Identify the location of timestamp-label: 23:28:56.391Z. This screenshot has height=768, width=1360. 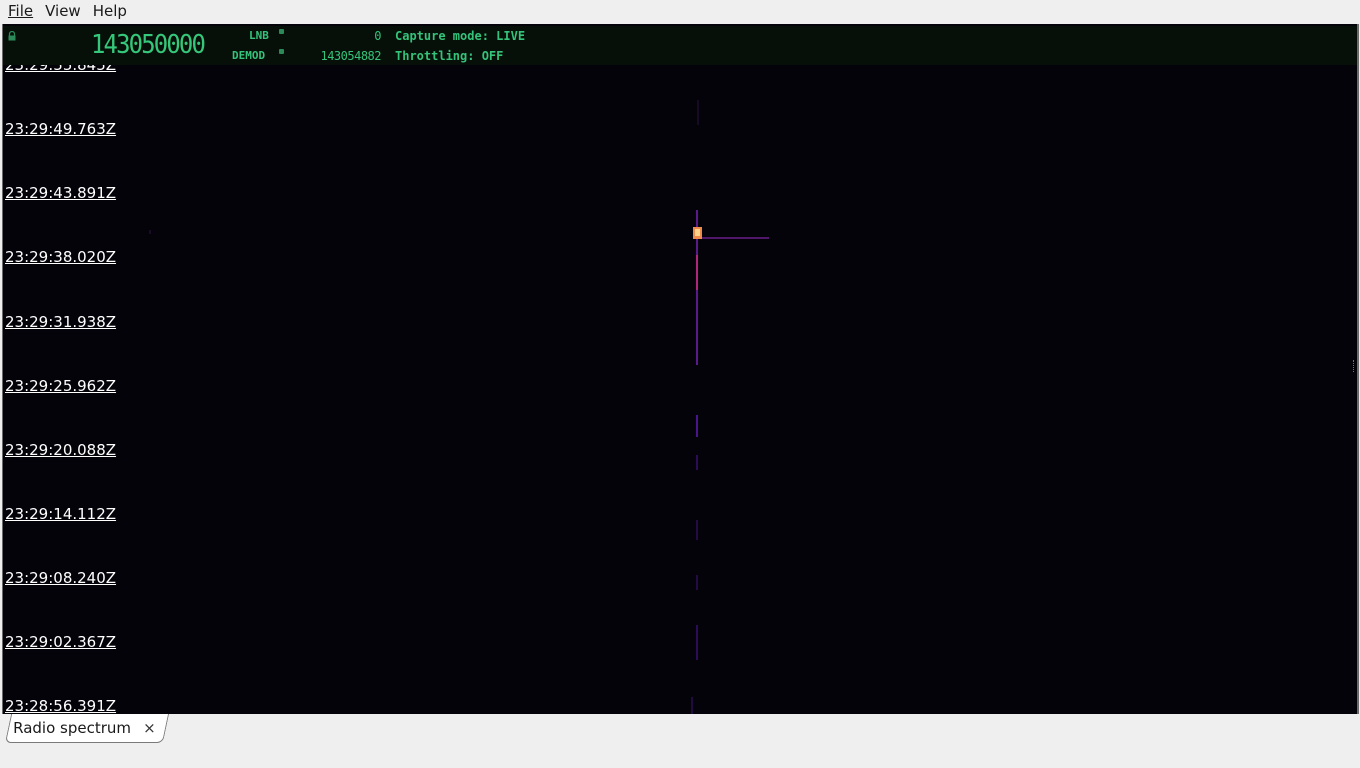
(61, 706).